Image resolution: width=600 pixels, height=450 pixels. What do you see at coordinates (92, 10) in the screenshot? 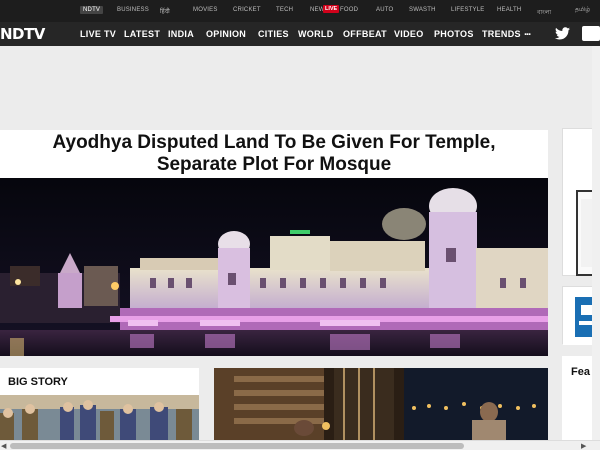
I see `top-nav-ndtv: NDTV` at bounding box center [92, 10].